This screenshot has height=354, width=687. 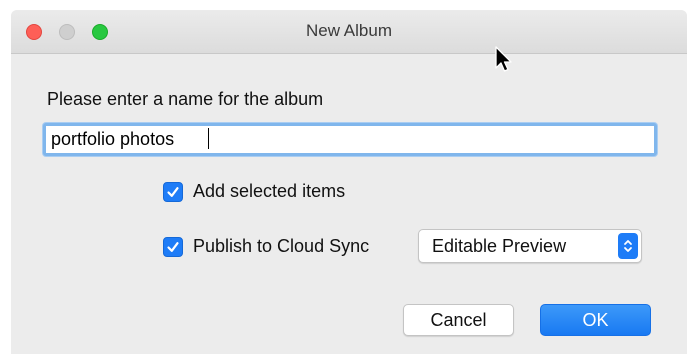 I want to click on add-selected-label: Add selected items, so click(x=269, y=191).